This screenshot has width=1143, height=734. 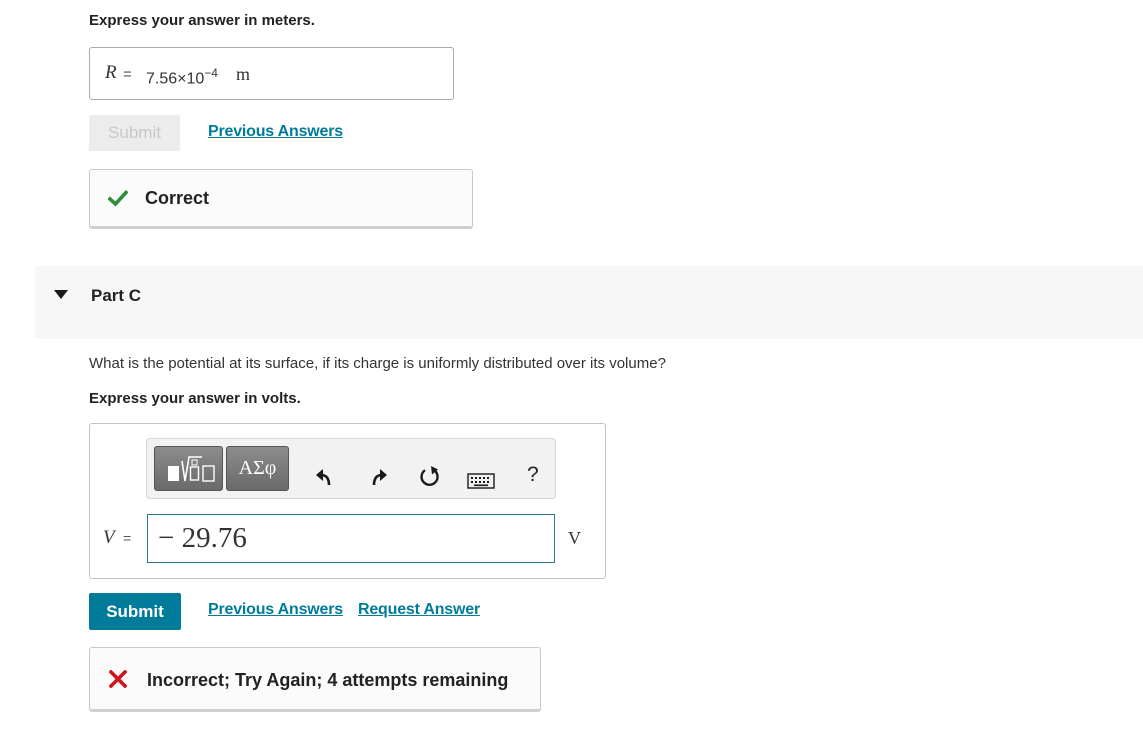 What do you see at coordinates (116, 295) in the screenshot?
I see `part-title: Part C` at bounding box center [116, 295].